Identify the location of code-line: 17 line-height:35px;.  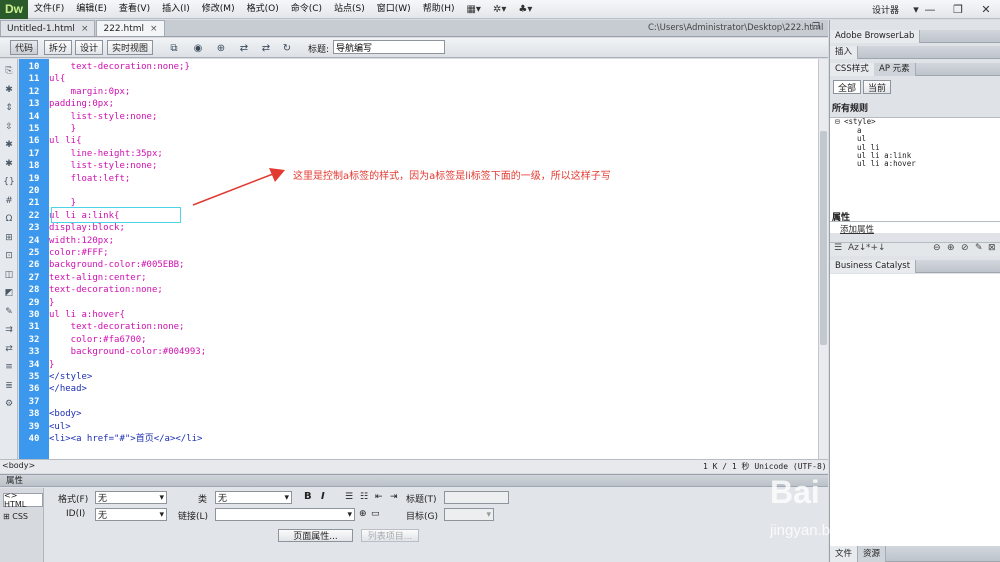
(418, 154).